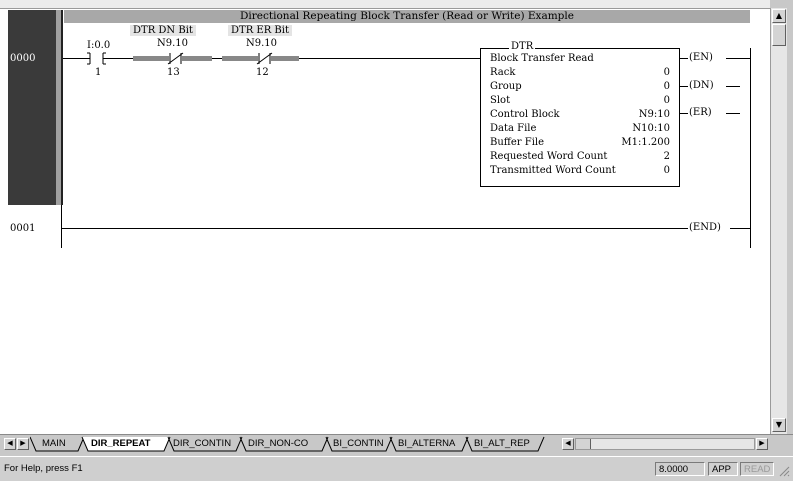 This screenshot has height=481, width=793. I want to click on tab-main: MAIN, so click(54, 444).